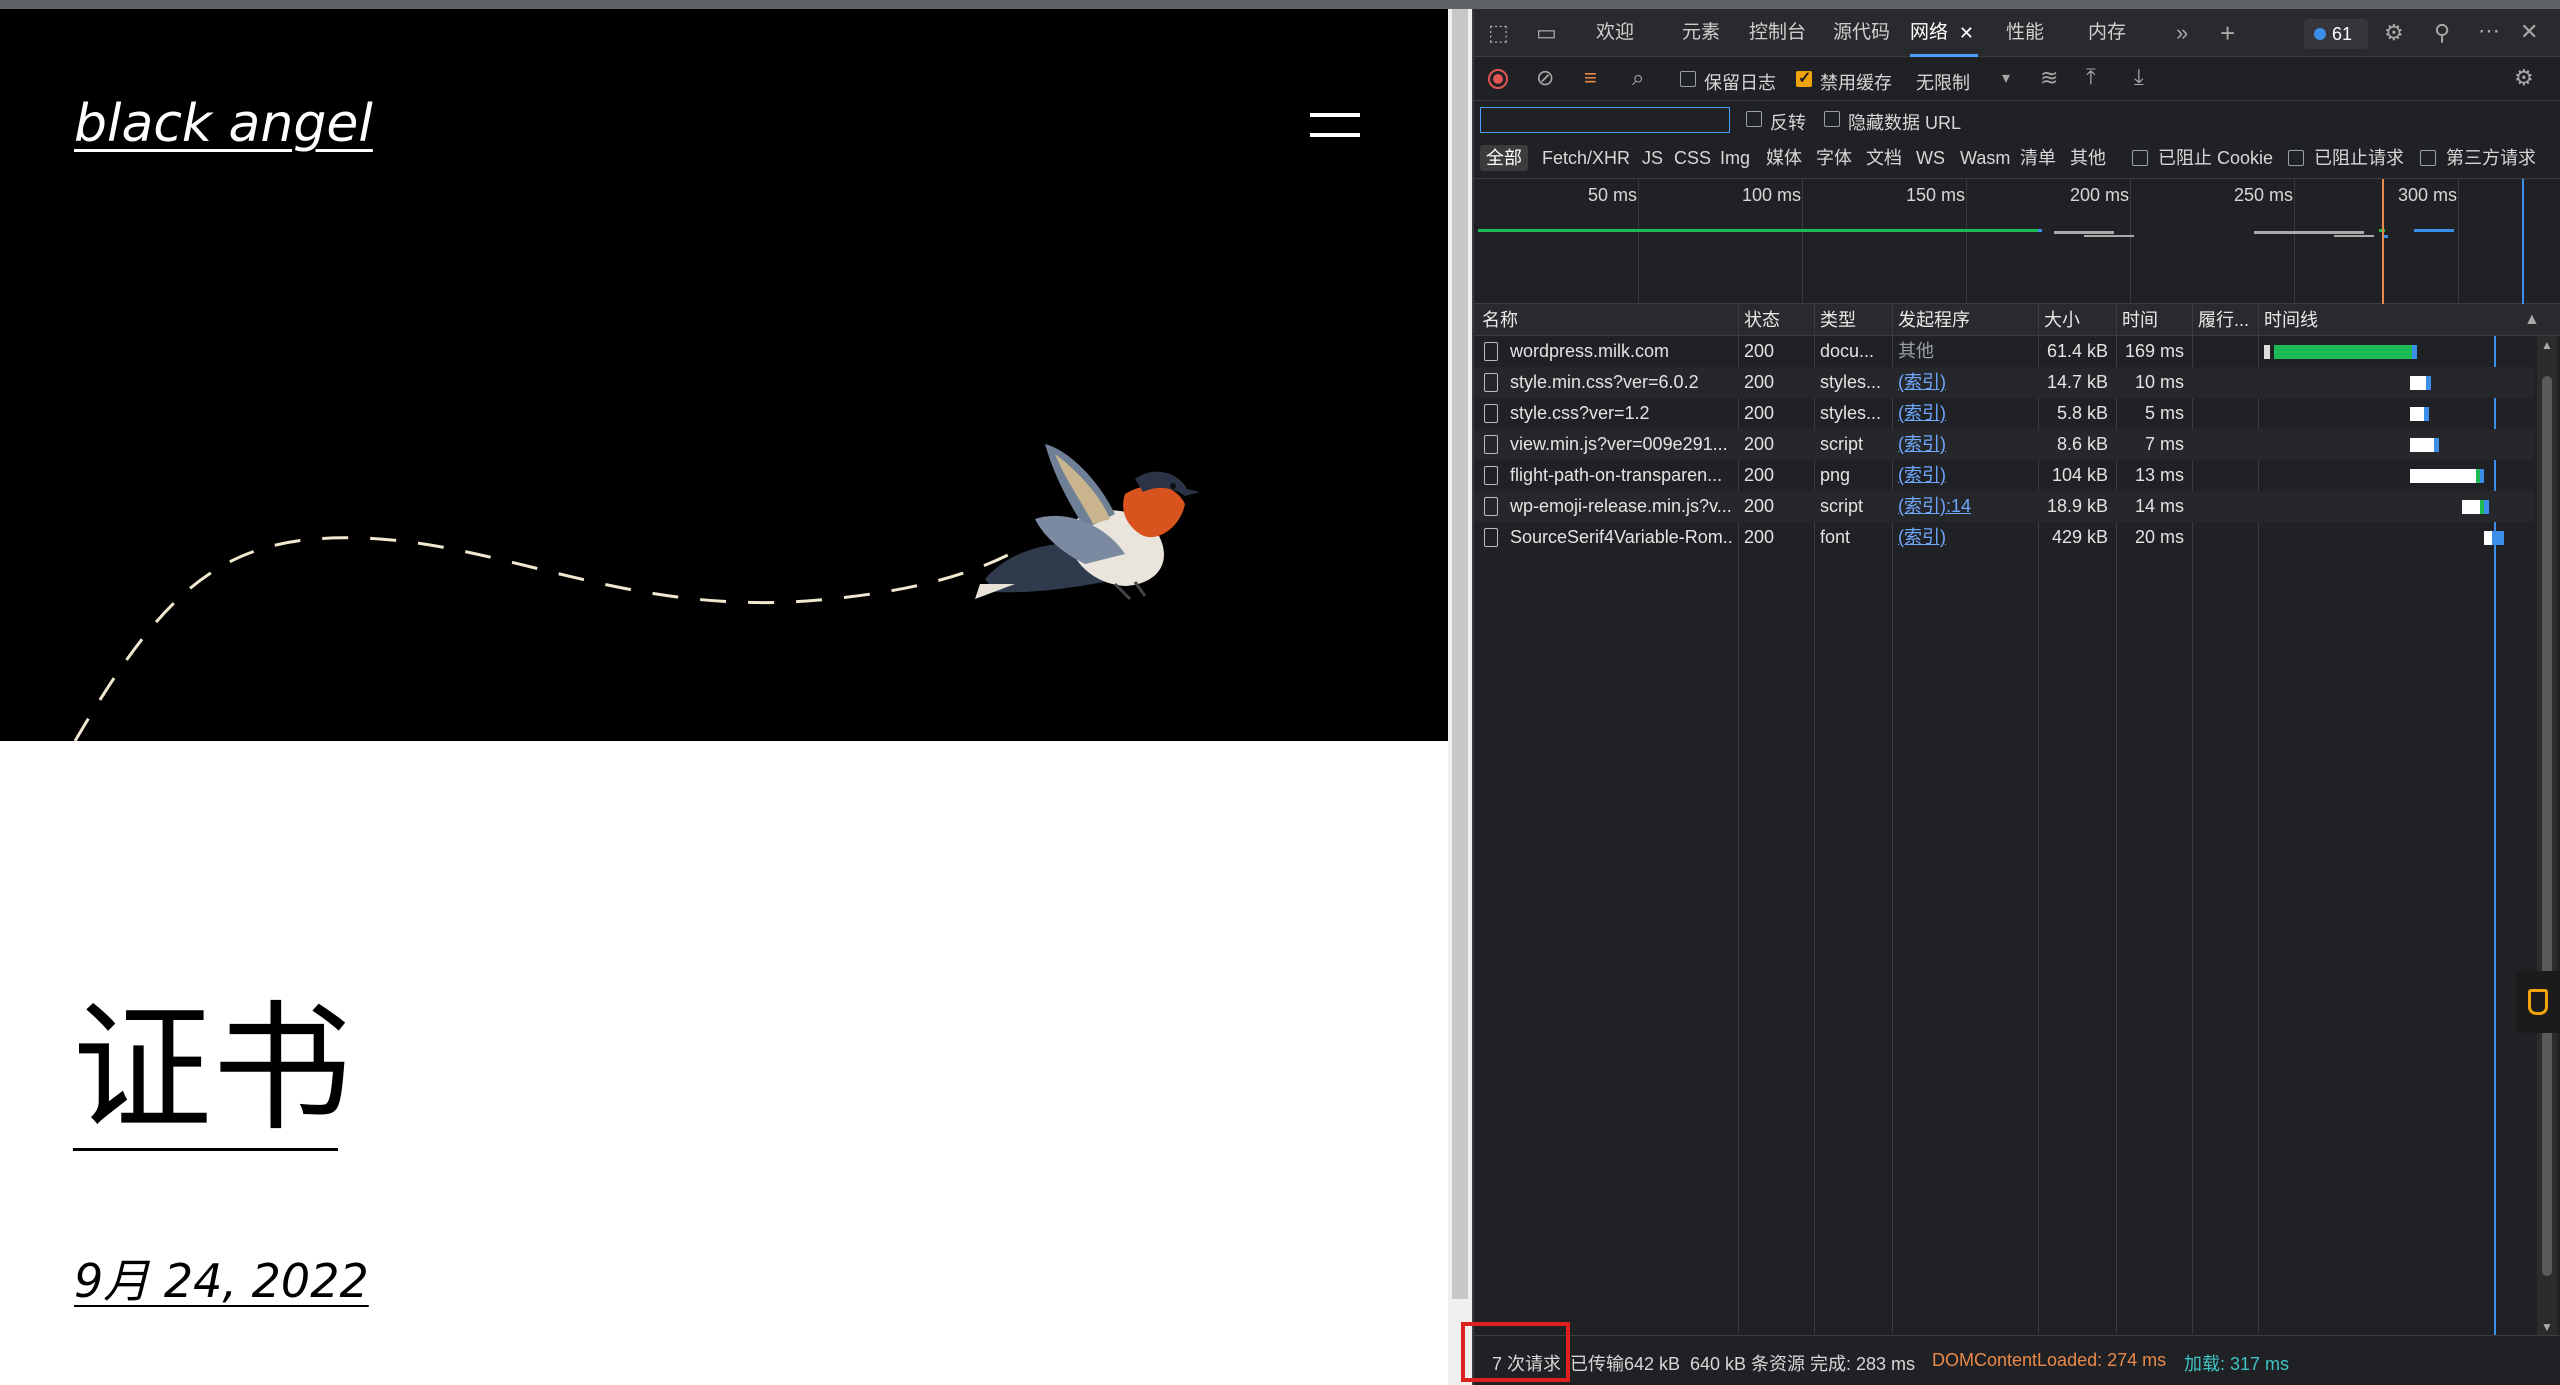 Image resolution: width=2560 pixels, height=1385 pixels. What do you see at coordinates (1638, 78) in the screenshot?
I see `search-icon: ⌕` at bounding box center [1638, 78].